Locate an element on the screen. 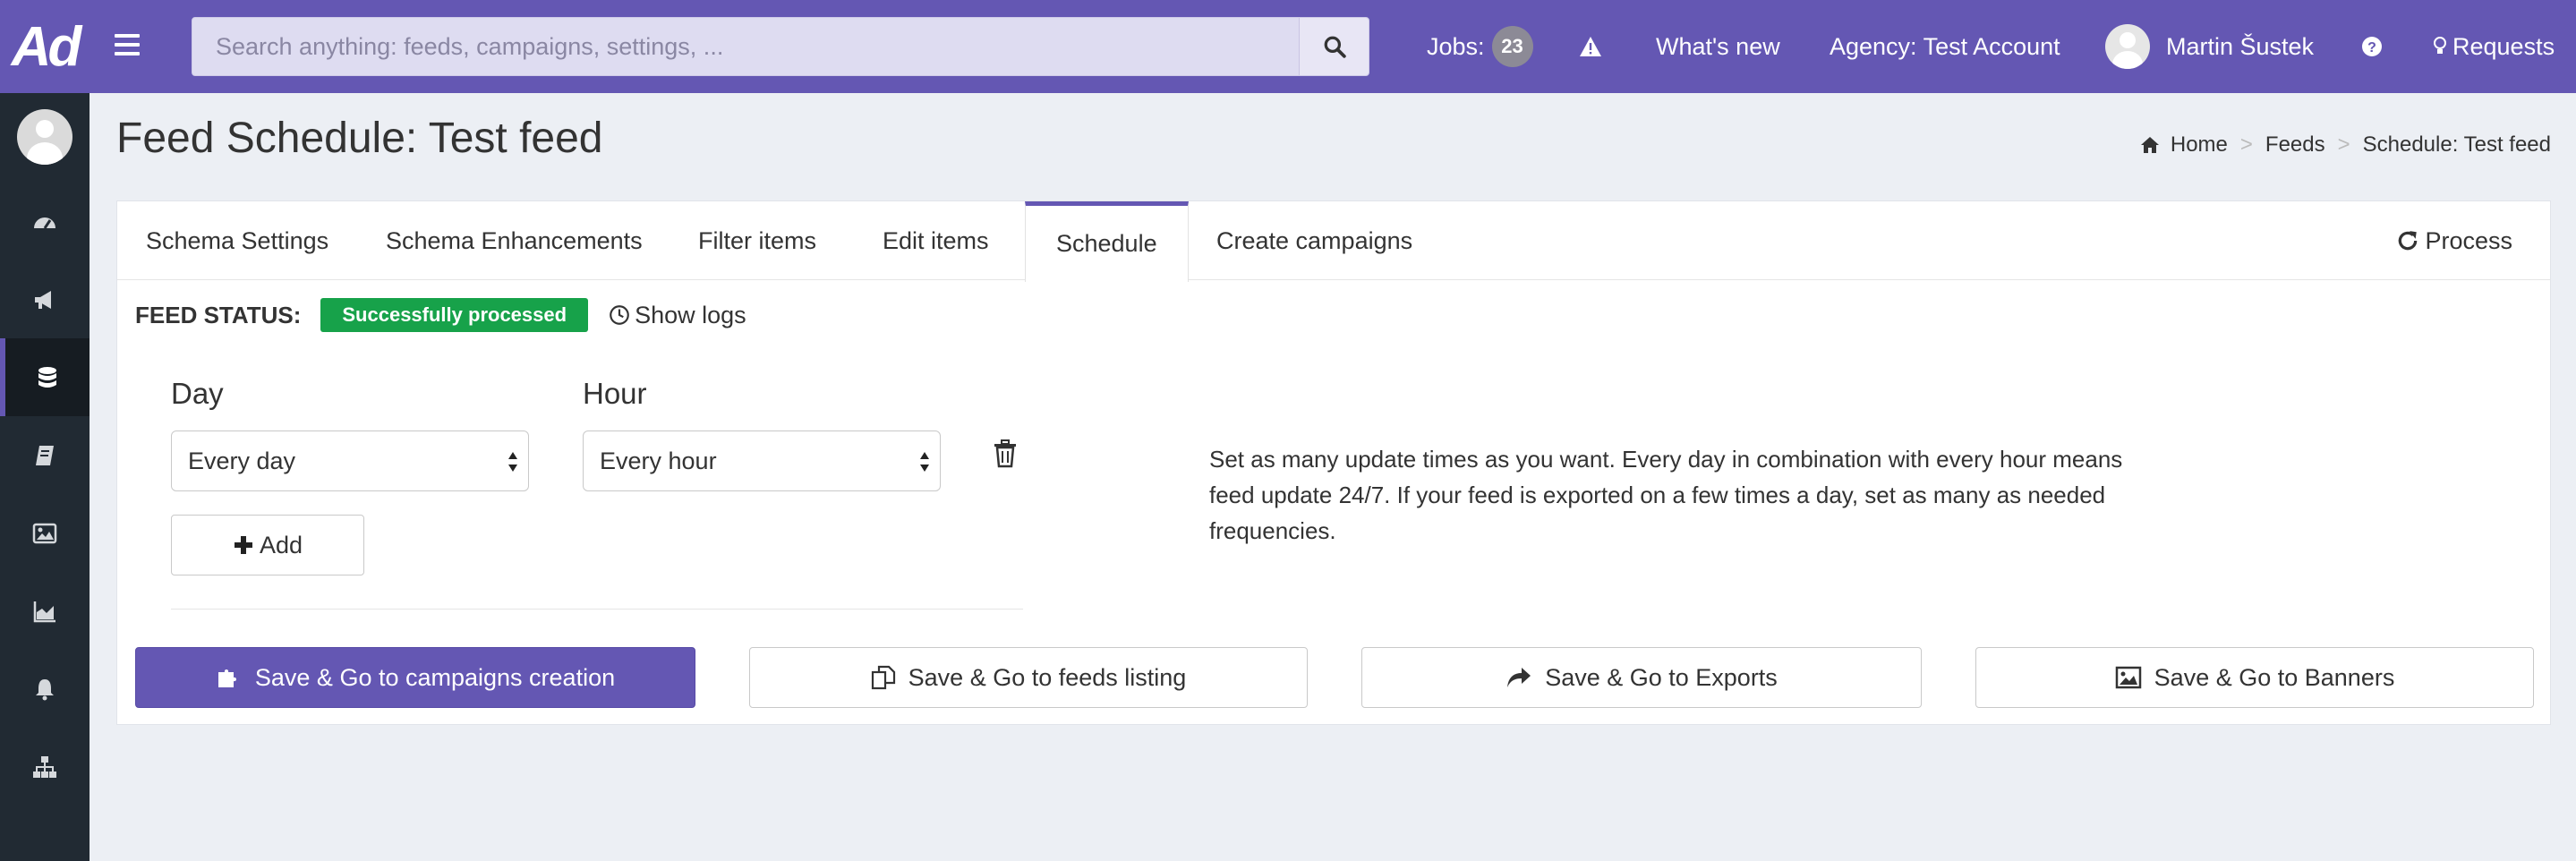  add-schedule-button: Add is located at coordinates (267, 545).